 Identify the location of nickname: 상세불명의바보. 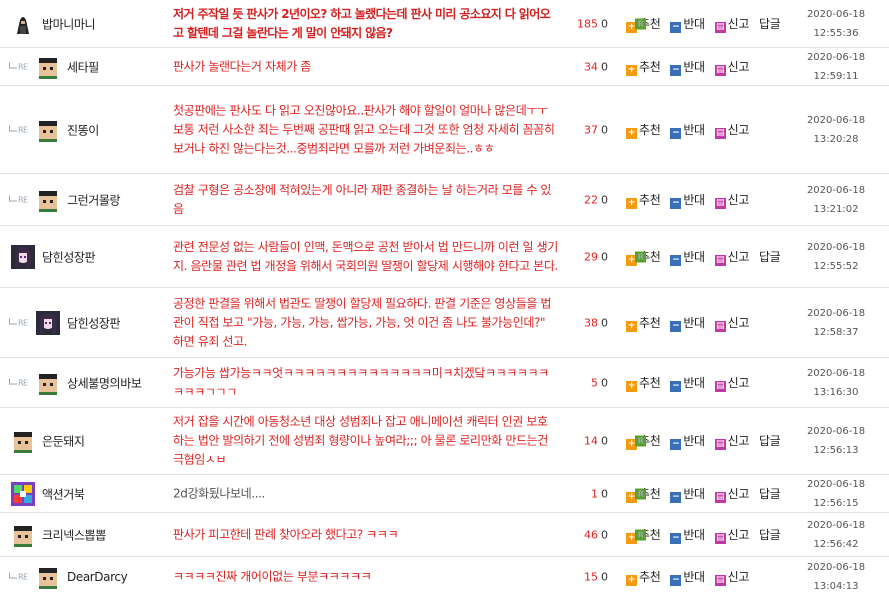
(104, 382).